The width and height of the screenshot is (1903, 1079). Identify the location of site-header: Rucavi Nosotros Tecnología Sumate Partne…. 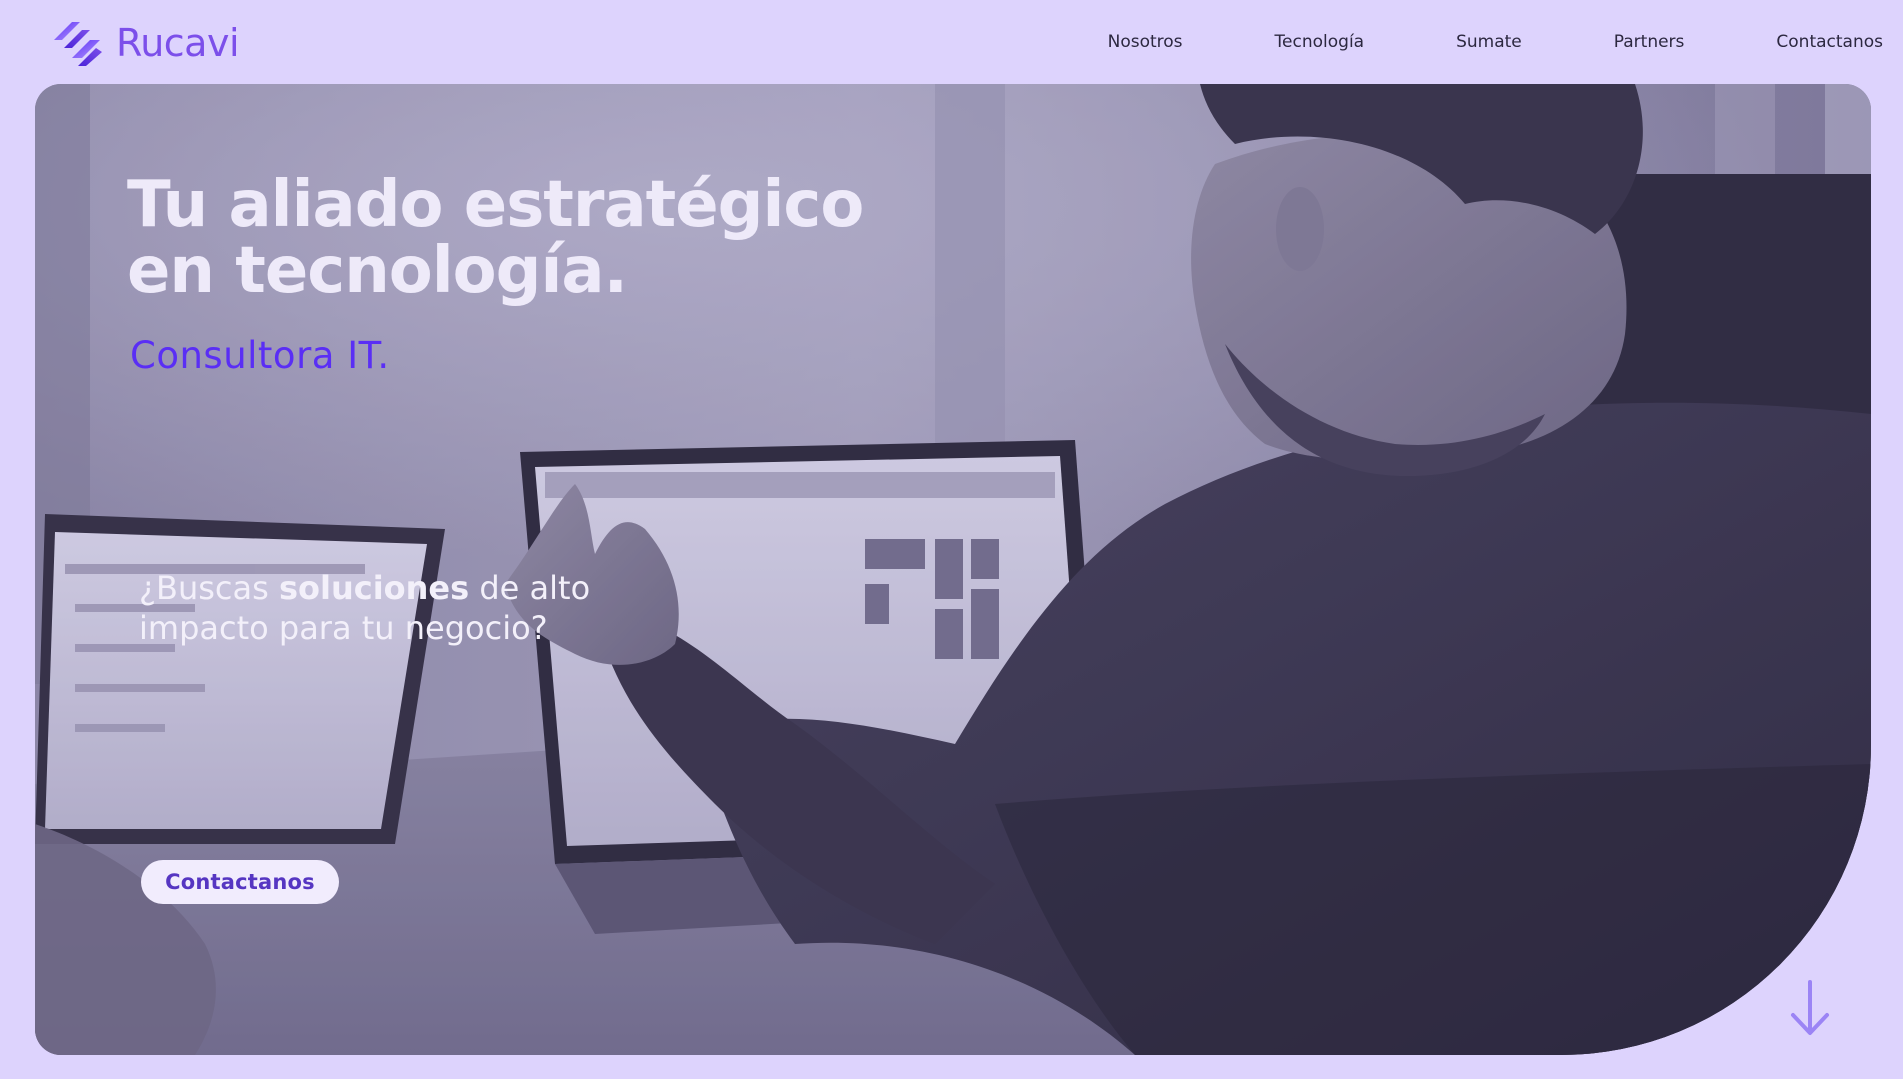
(951, 42).